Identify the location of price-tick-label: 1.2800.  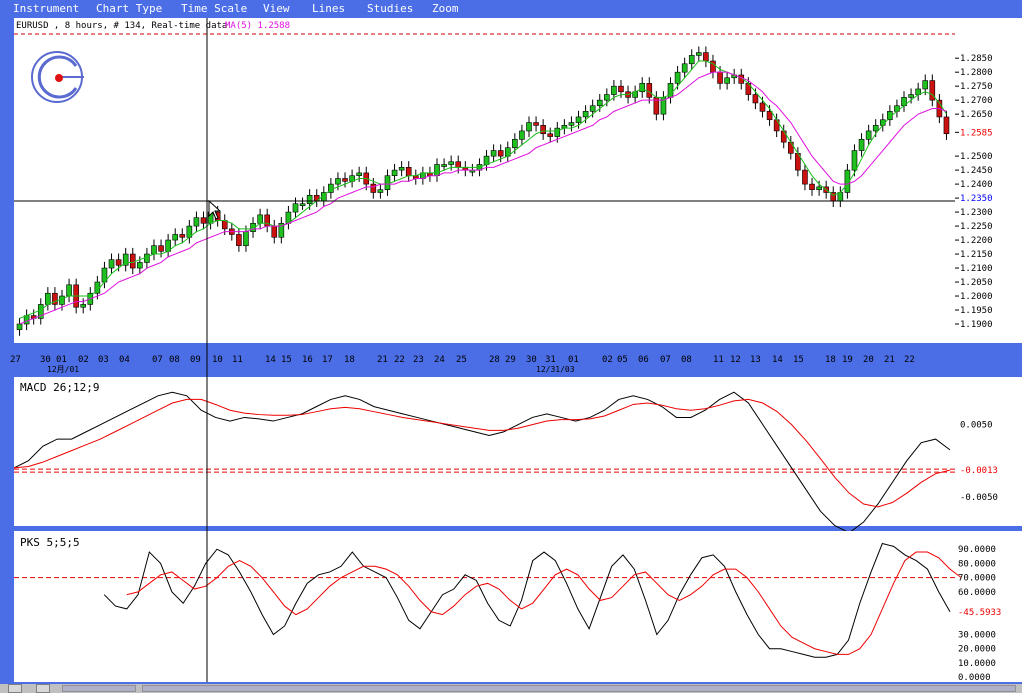
(976, 73).